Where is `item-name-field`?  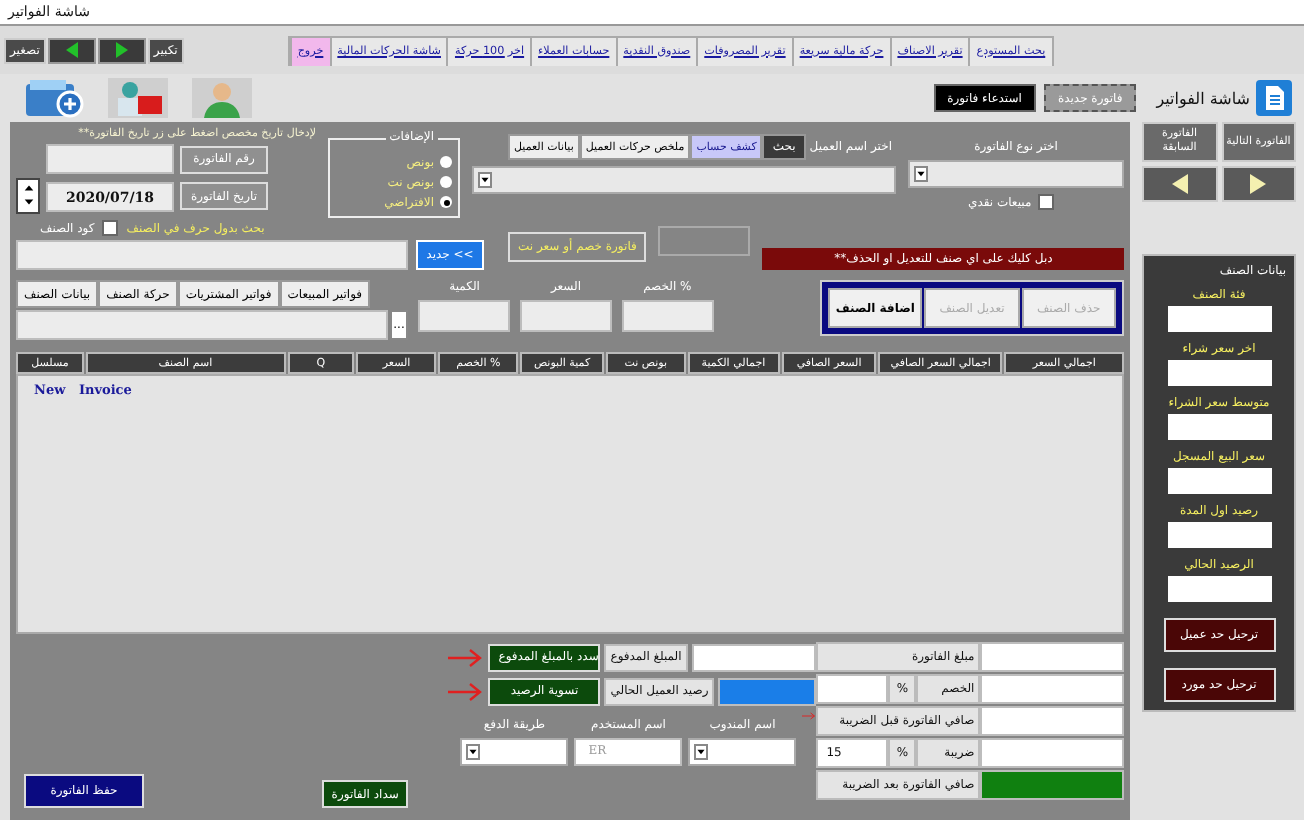
item-name-field is located at coordinates (202, 325).